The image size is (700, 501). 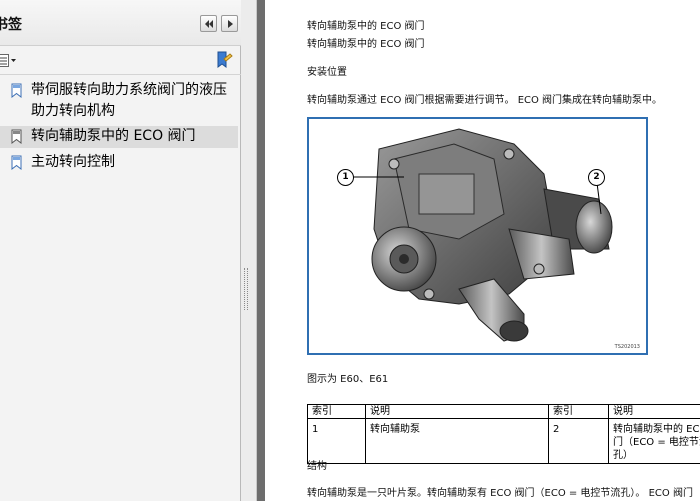 I want to click on table-row: 1 转向辅助泵 2 转向辅助泵中的 ECO 阀门（ECO = 电控节流孔）, so click(x=503, y=441).